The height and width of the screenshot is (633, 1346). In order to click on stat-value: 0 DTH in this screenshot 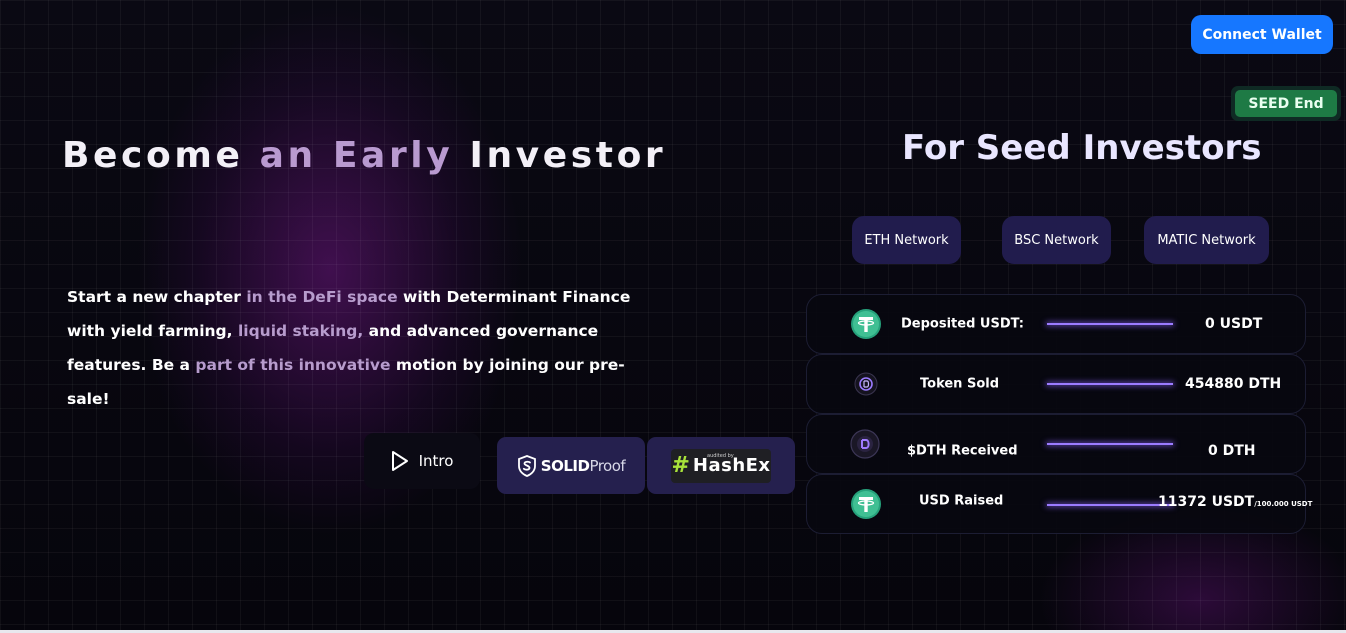, I will do `click(1232, 451)`.